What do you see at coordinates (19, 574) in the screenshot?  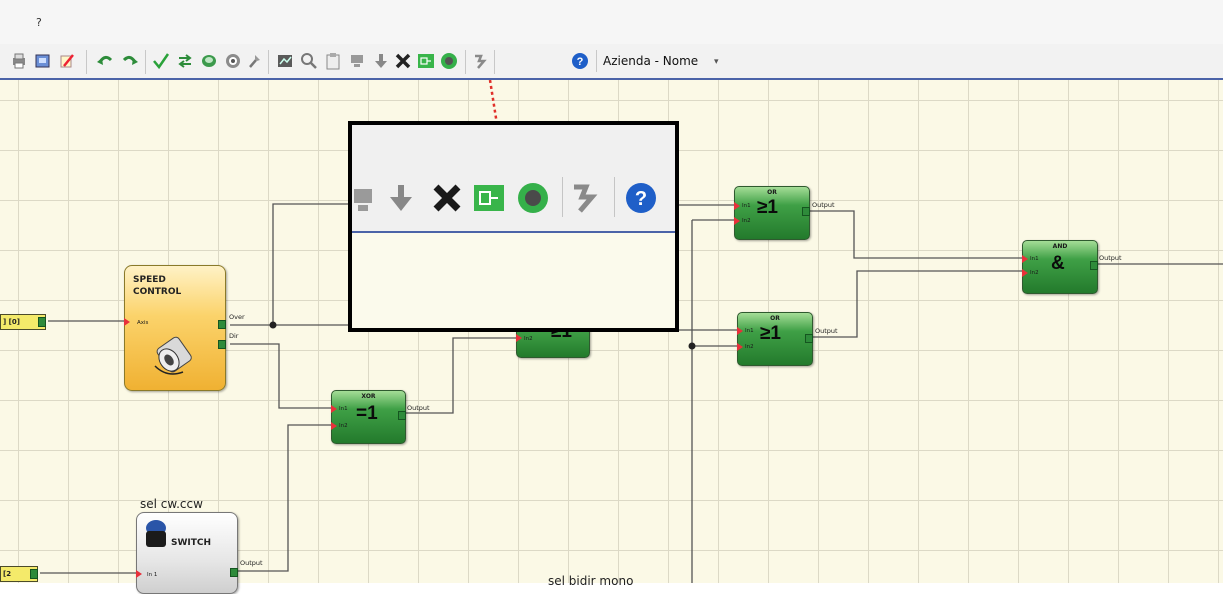 I see `switch-input-chip: [2` at bounding box center [19, 574].